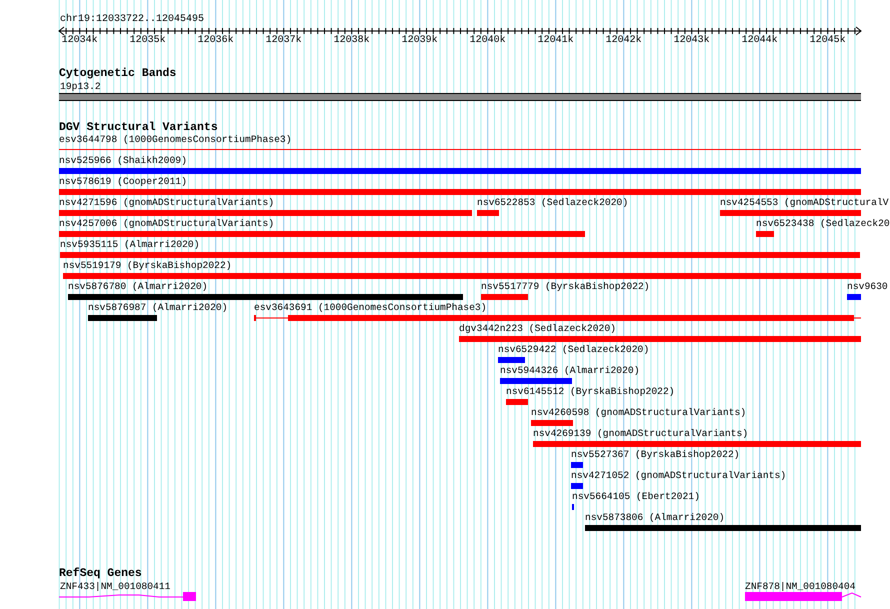  I want to click on tick-label: 12039k, so click(420, 40).